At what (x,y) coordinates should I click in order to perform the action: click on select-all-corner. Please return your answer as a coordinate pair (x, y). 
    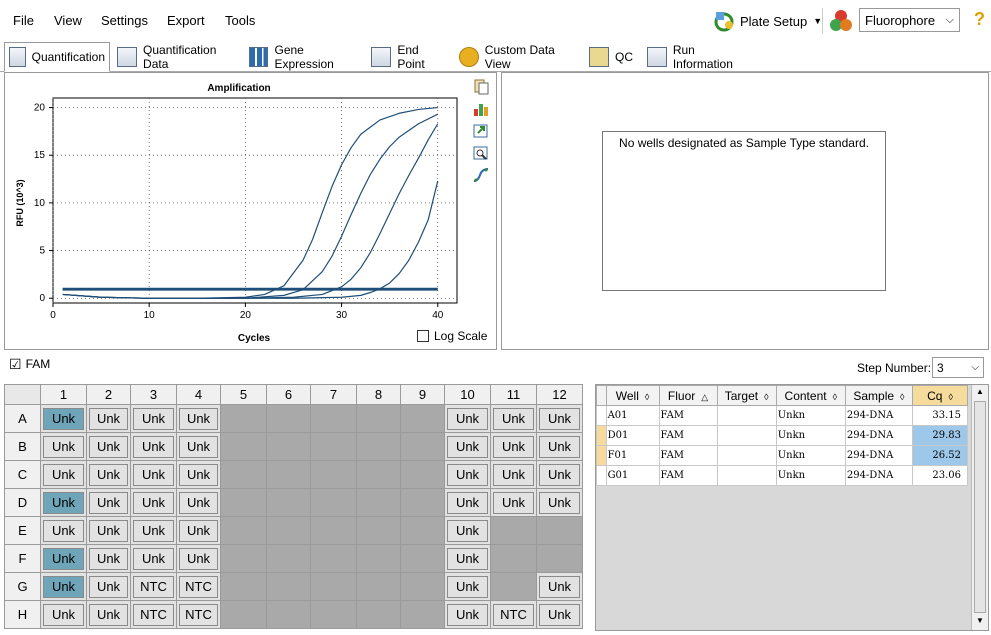
    Looking at the image, I should click on (22, 394).